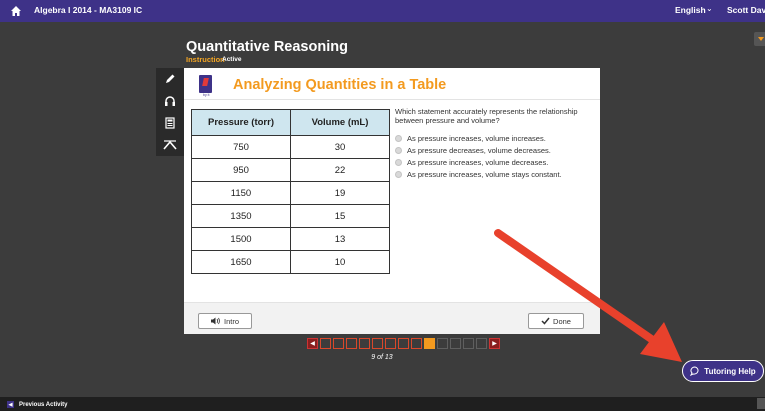 This screenshot has width=765, height=411. Describe the element at coordinates (340, 239) in the screenshot. I see `table-cell: 13` at that location.